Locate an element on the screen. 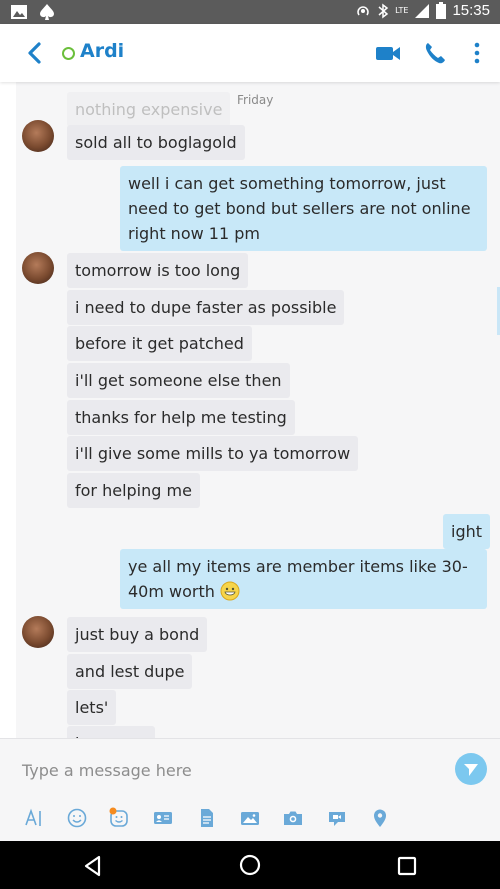  text-format-icon is located at coordinates (34, 818).